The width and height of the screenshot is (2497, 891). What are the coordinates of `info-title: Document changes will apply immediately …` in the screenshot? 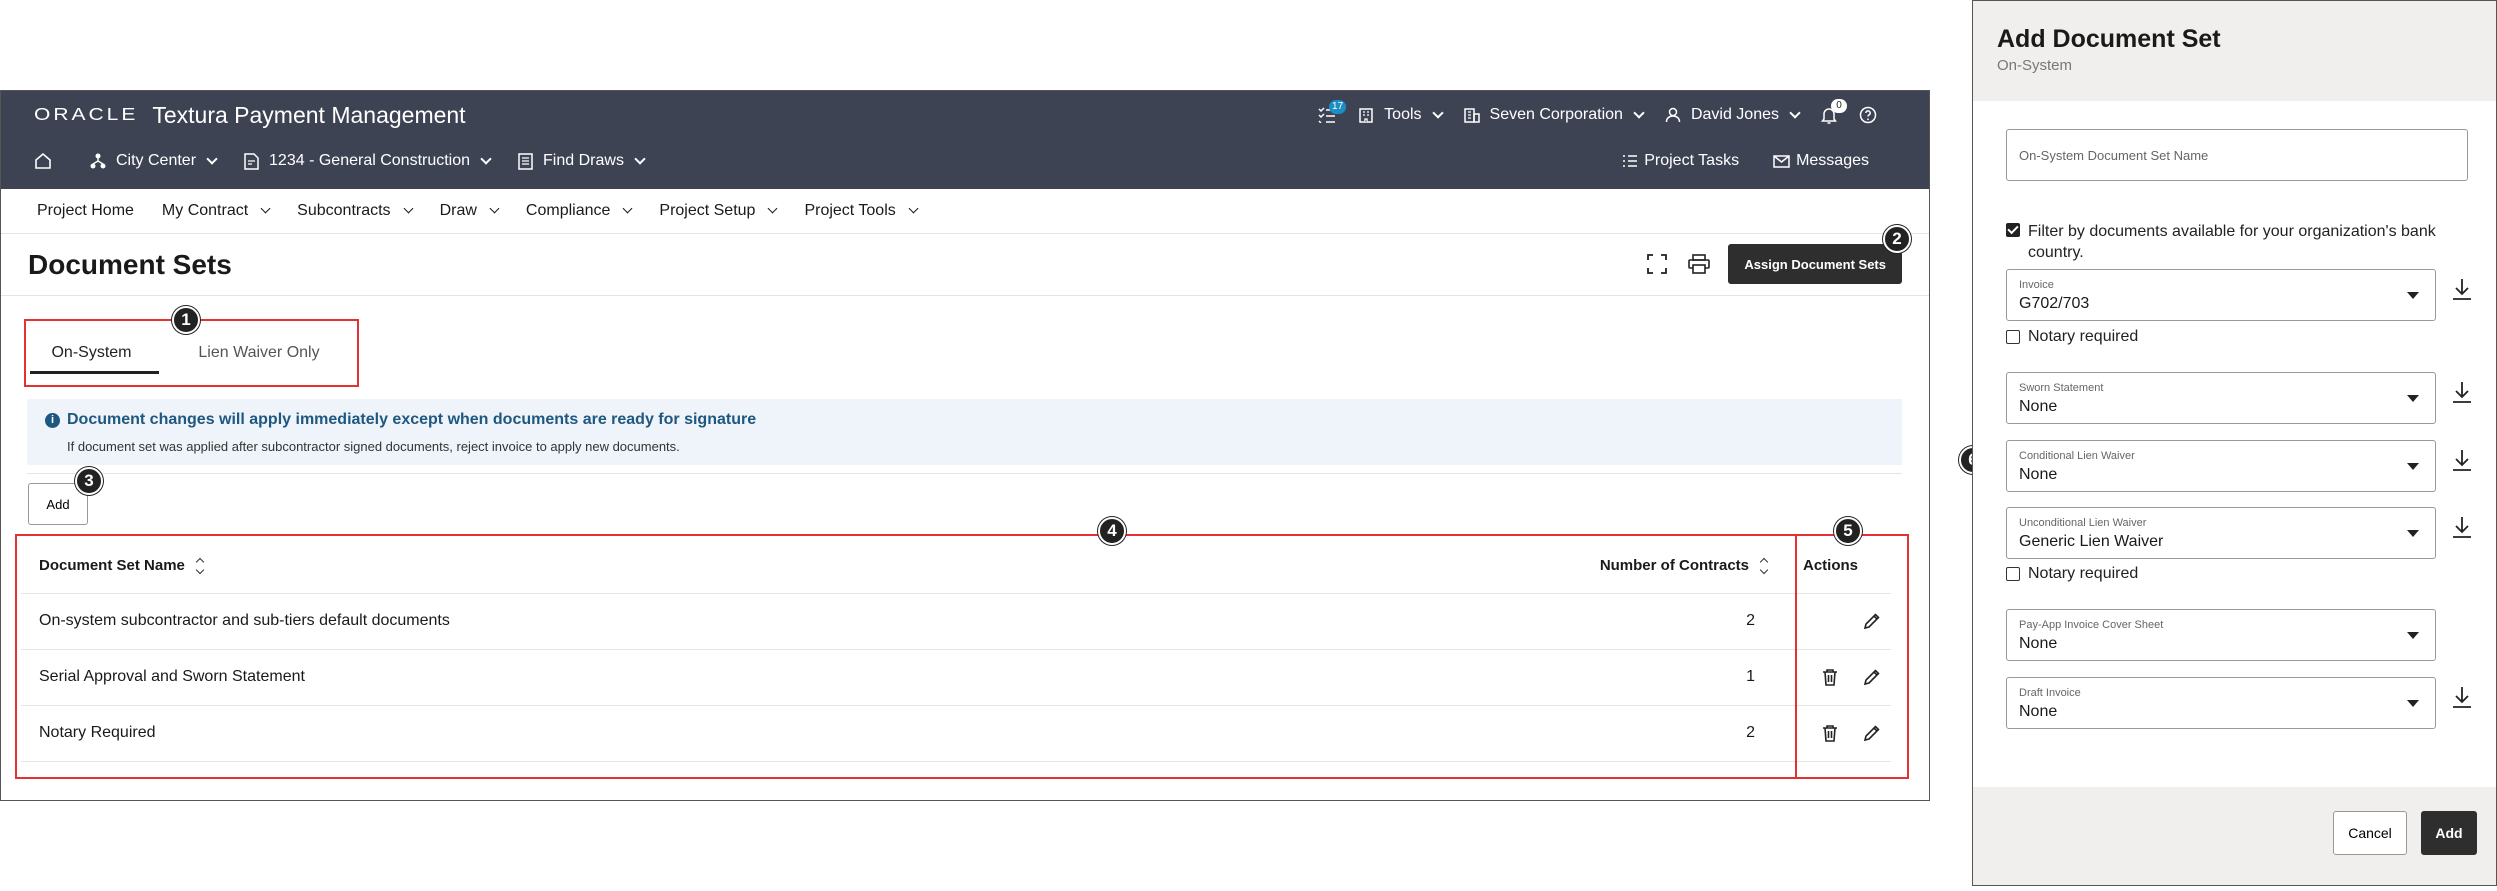 It's located at (412, 419).